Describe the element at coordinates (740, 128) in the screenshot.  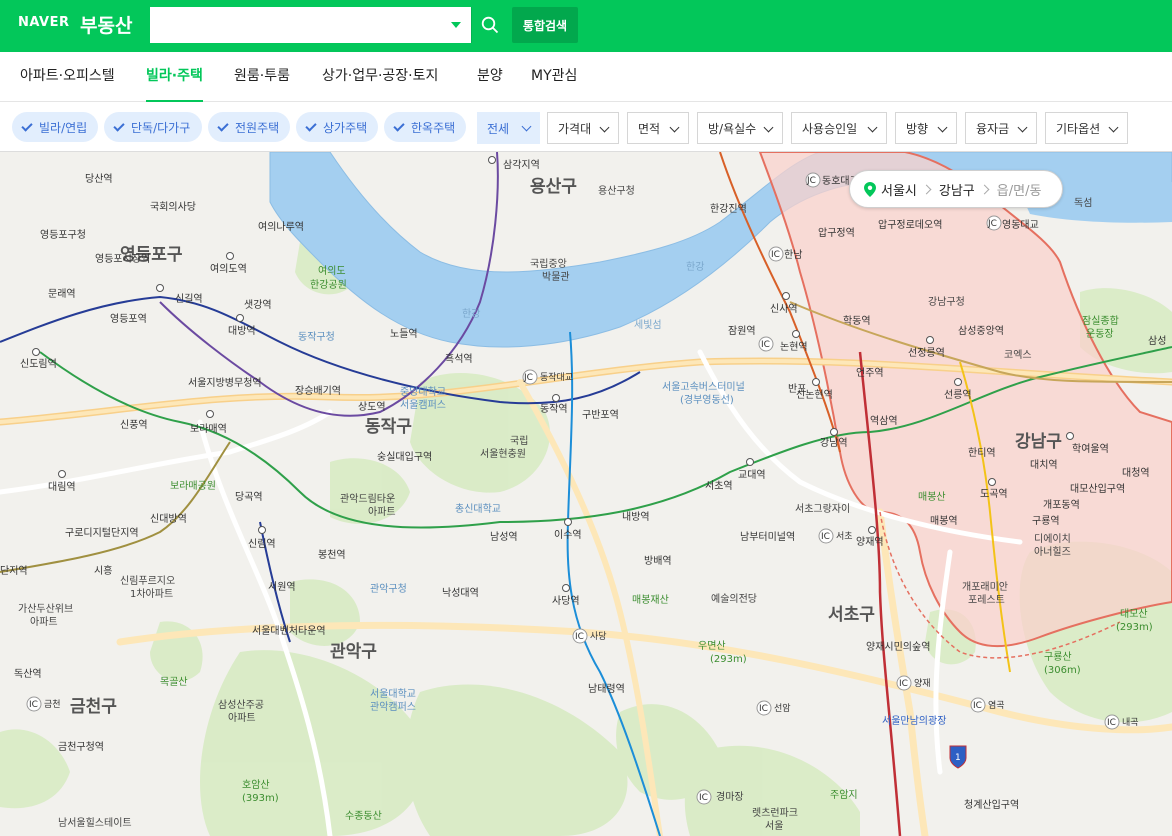
I see `filter-rooms-baths: 방/욕실수` at that location.